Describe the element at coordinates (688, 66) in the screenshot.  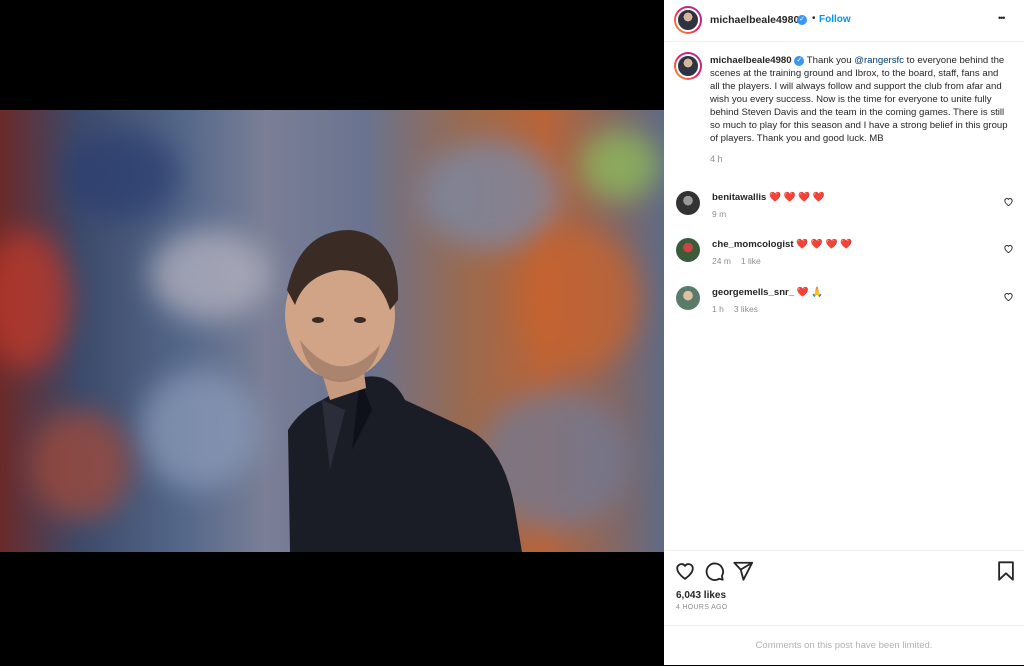
I see `caption-avatar` at that location.